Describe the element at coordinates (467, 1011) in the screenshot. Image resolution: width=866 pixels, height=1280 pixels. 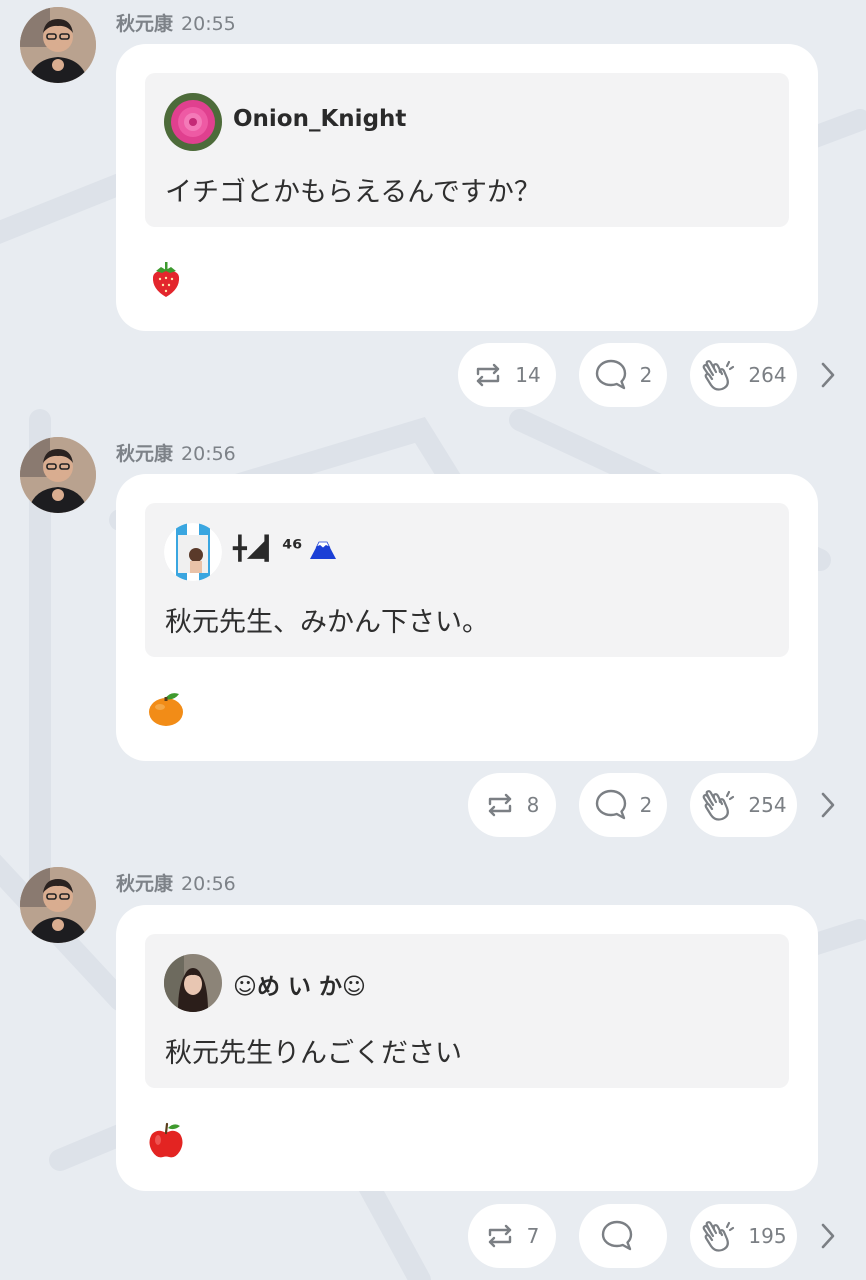
I see `quoted-comment: ☺め い か☺ 秋元先生りんごください` at that location.